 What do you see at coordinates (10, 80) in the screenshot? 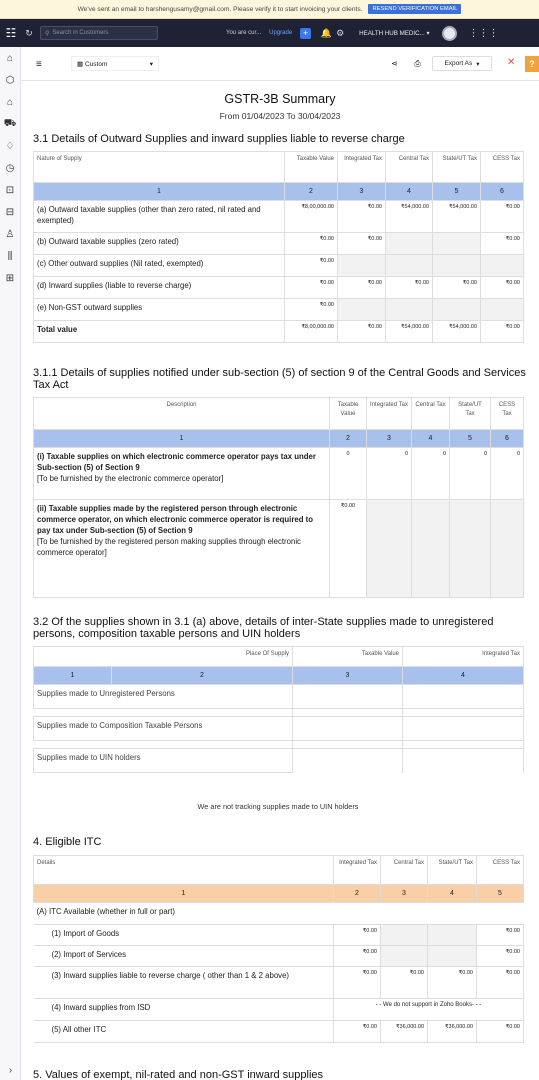
I see `items-icon: ⬡` at bounding box center [10, 80].